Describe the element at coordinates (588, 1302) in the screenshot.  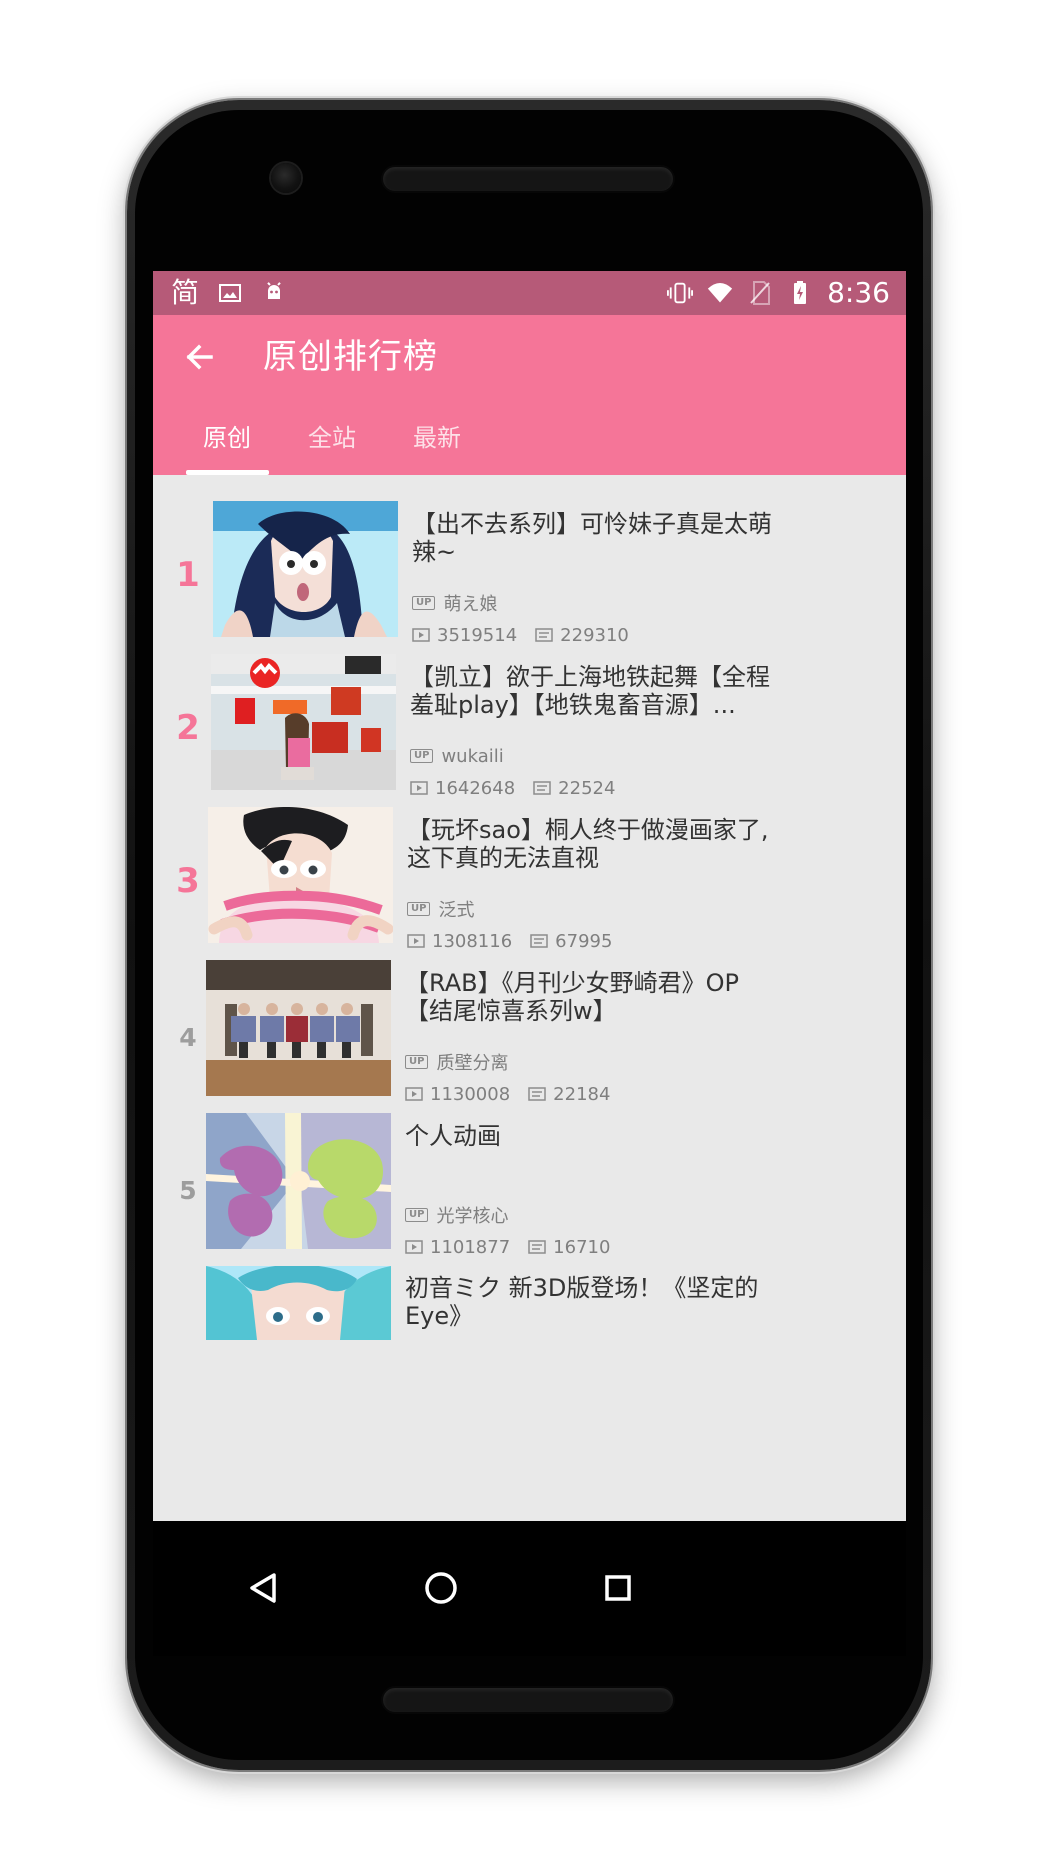
I see `video-title: 初音ミク 新3D版登场！《坚定的Eye》` at that location.